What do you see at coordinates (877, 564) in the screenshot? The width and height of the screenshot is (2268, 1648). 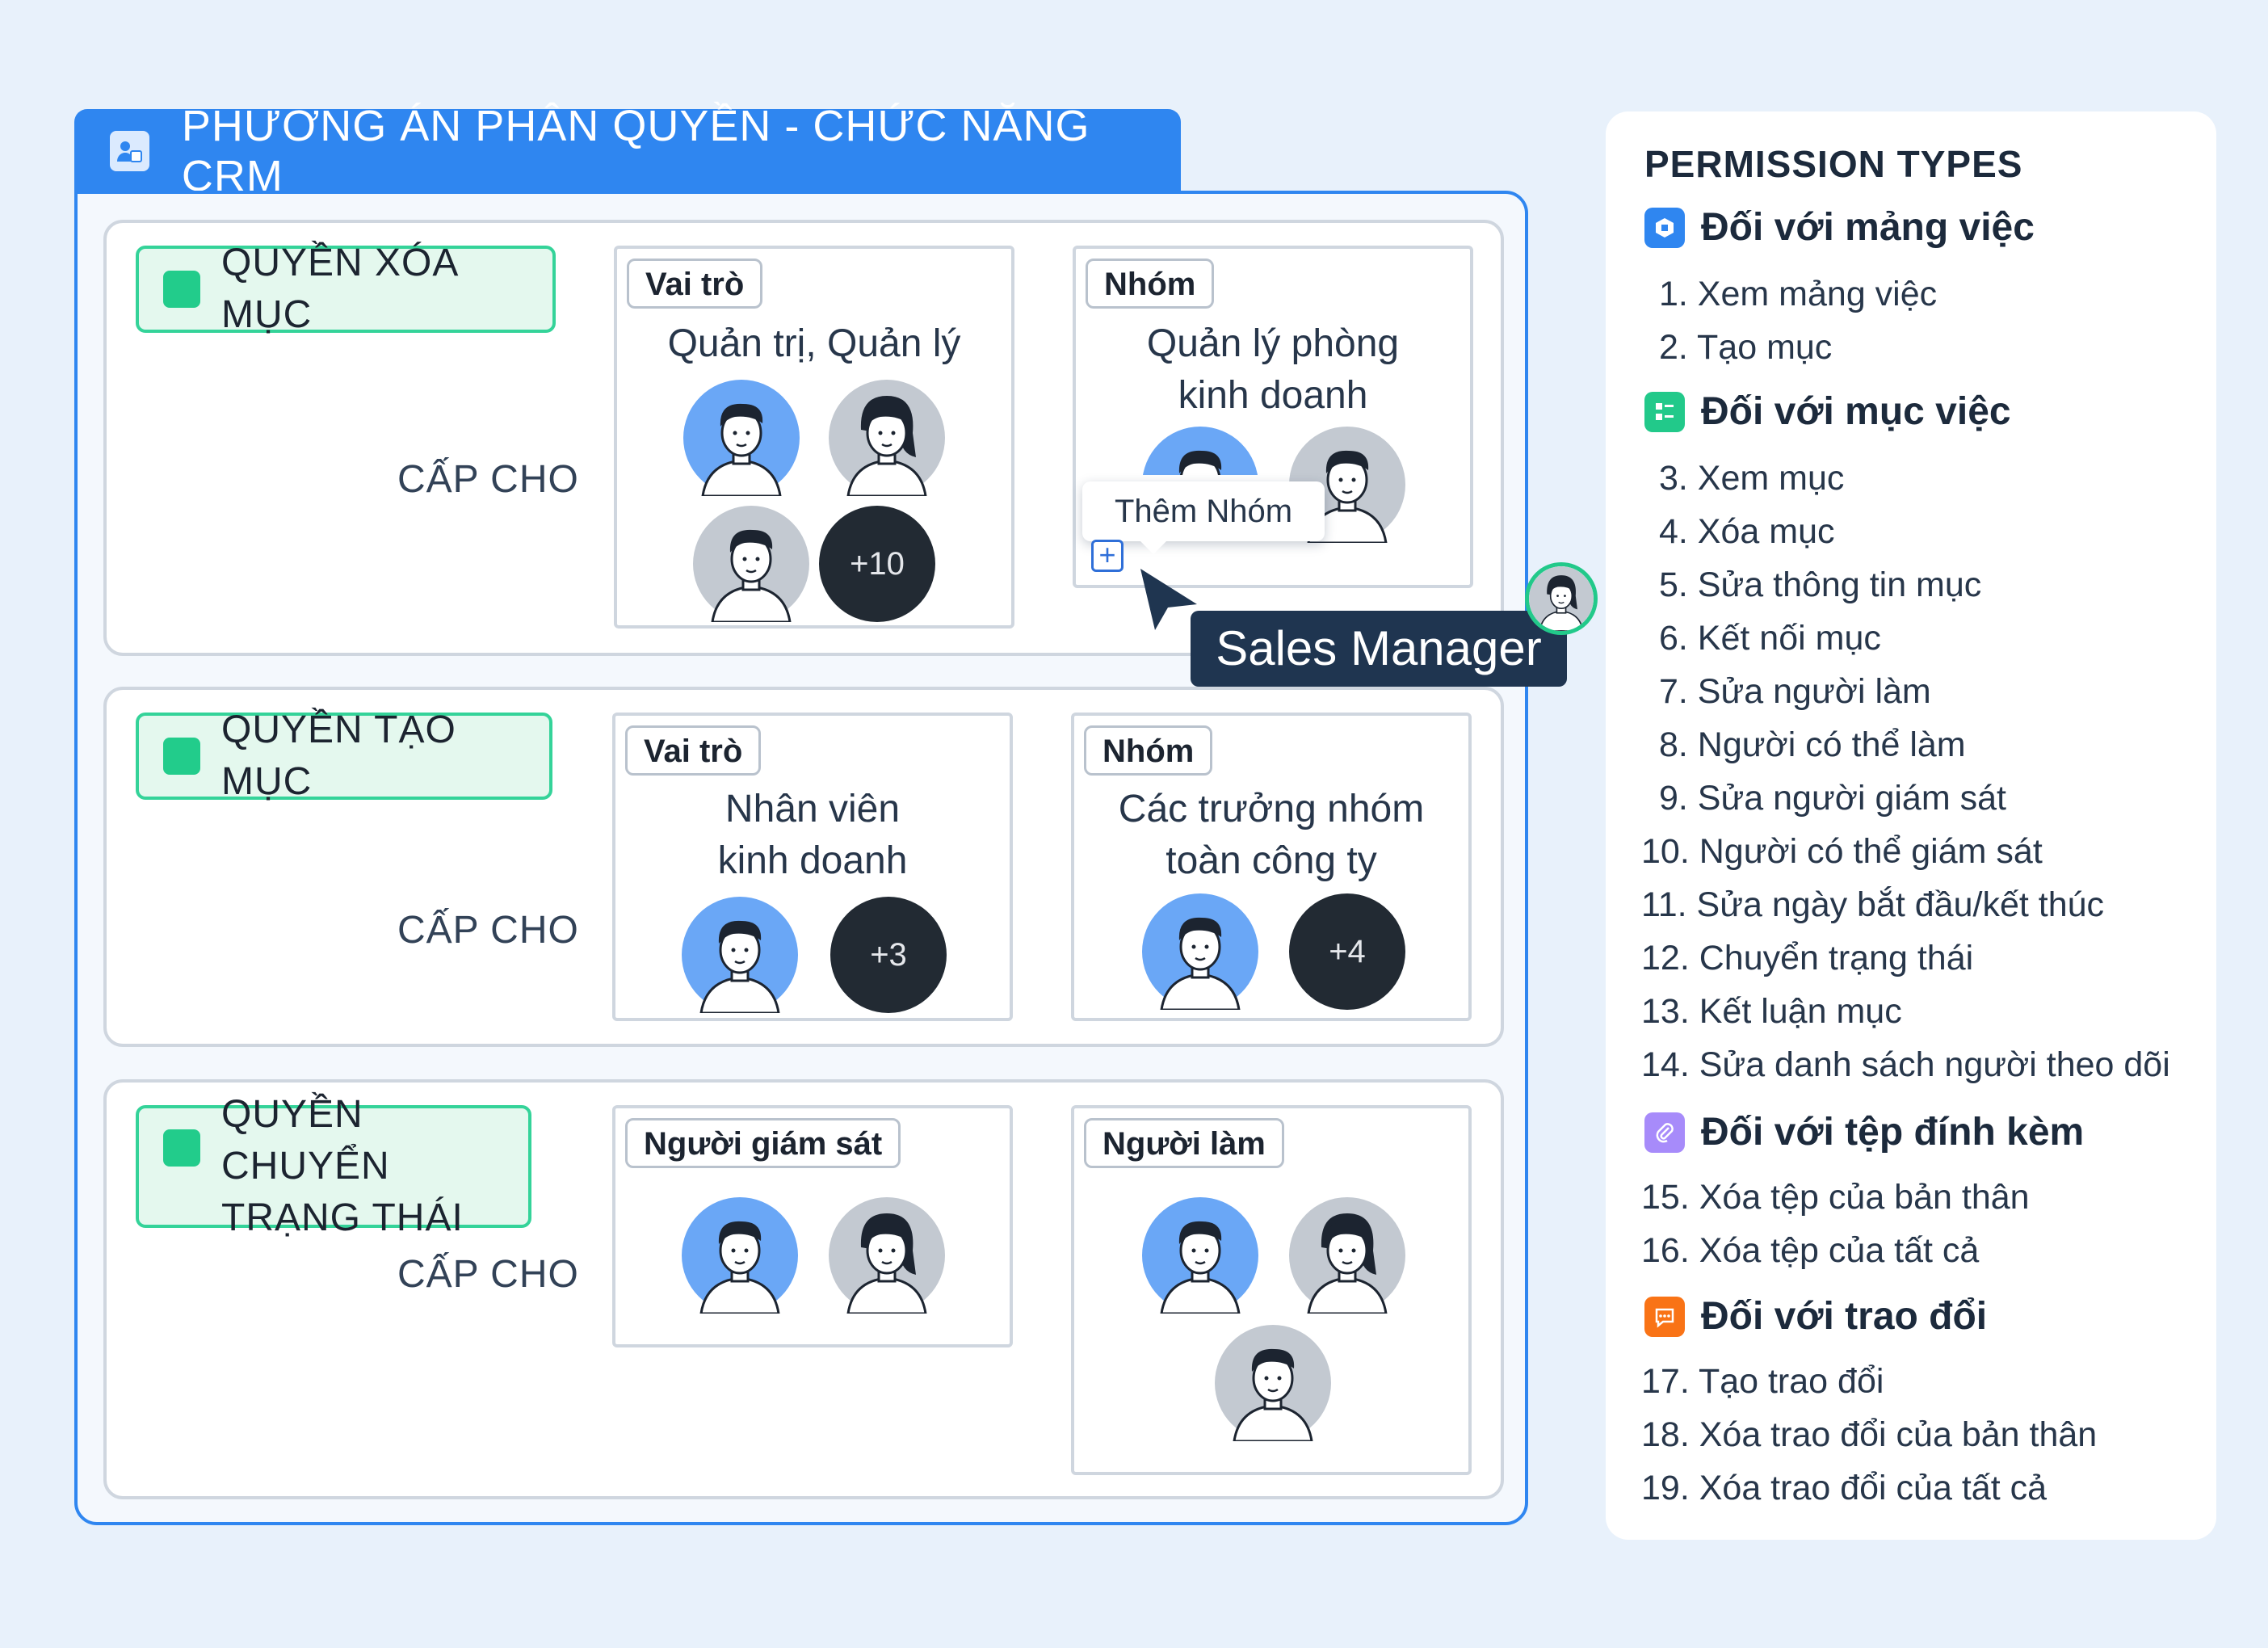 I see `more-members-badge: +10` at bounding box center [877, 564].